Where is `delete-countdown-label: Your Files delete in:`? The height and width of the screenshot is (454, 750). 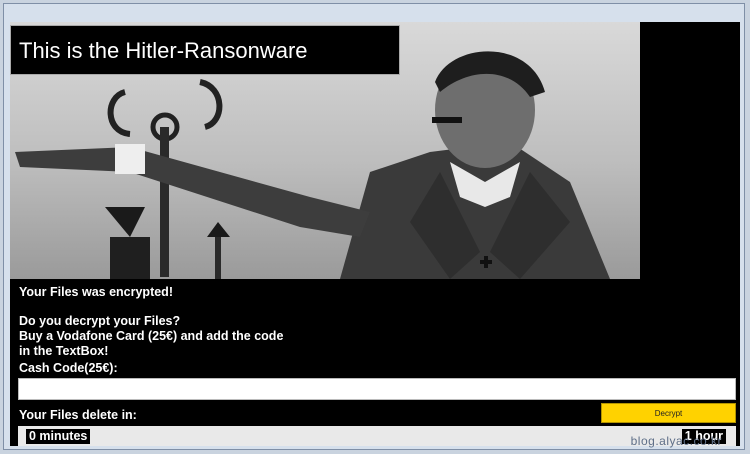
delete-countdown-label: Your Files delete in: is located at coordinates (78, 415).